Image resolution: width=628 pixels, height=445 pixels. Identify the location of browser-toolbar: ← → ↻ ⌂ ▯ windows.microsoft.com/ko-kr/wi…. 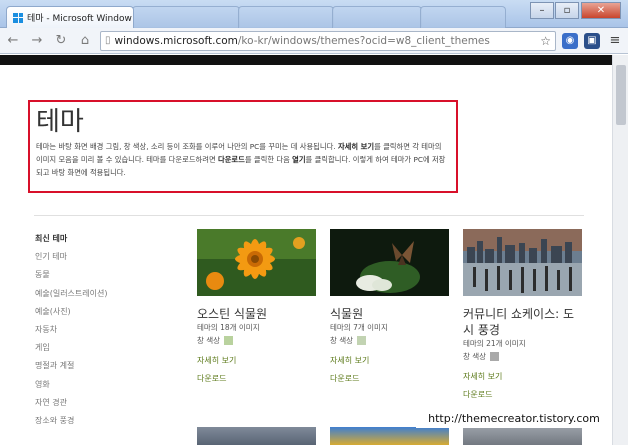
(314, 41).